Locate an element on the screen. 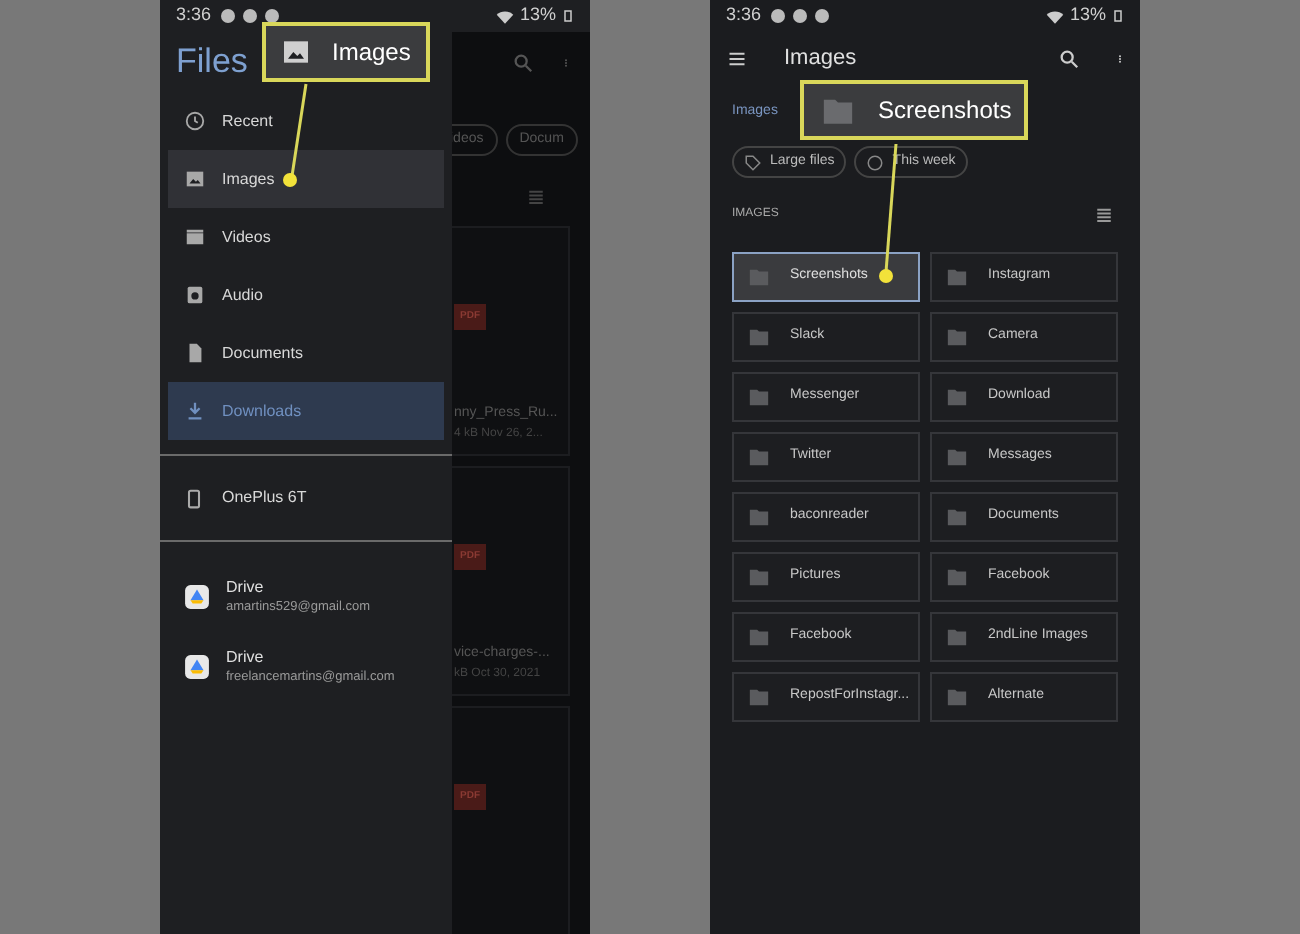 This screenshot has width=1300, height=934. callout-label: Images is located at coordinates (371, 53).